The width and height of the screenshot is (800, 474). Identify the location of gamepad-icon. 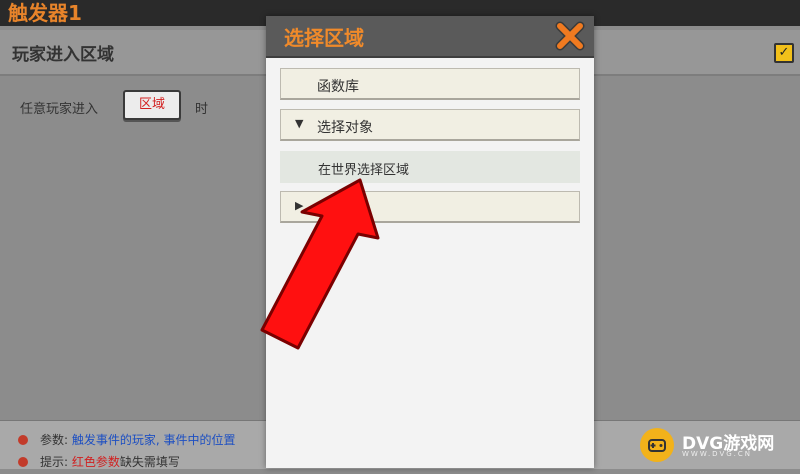
(657, 445).